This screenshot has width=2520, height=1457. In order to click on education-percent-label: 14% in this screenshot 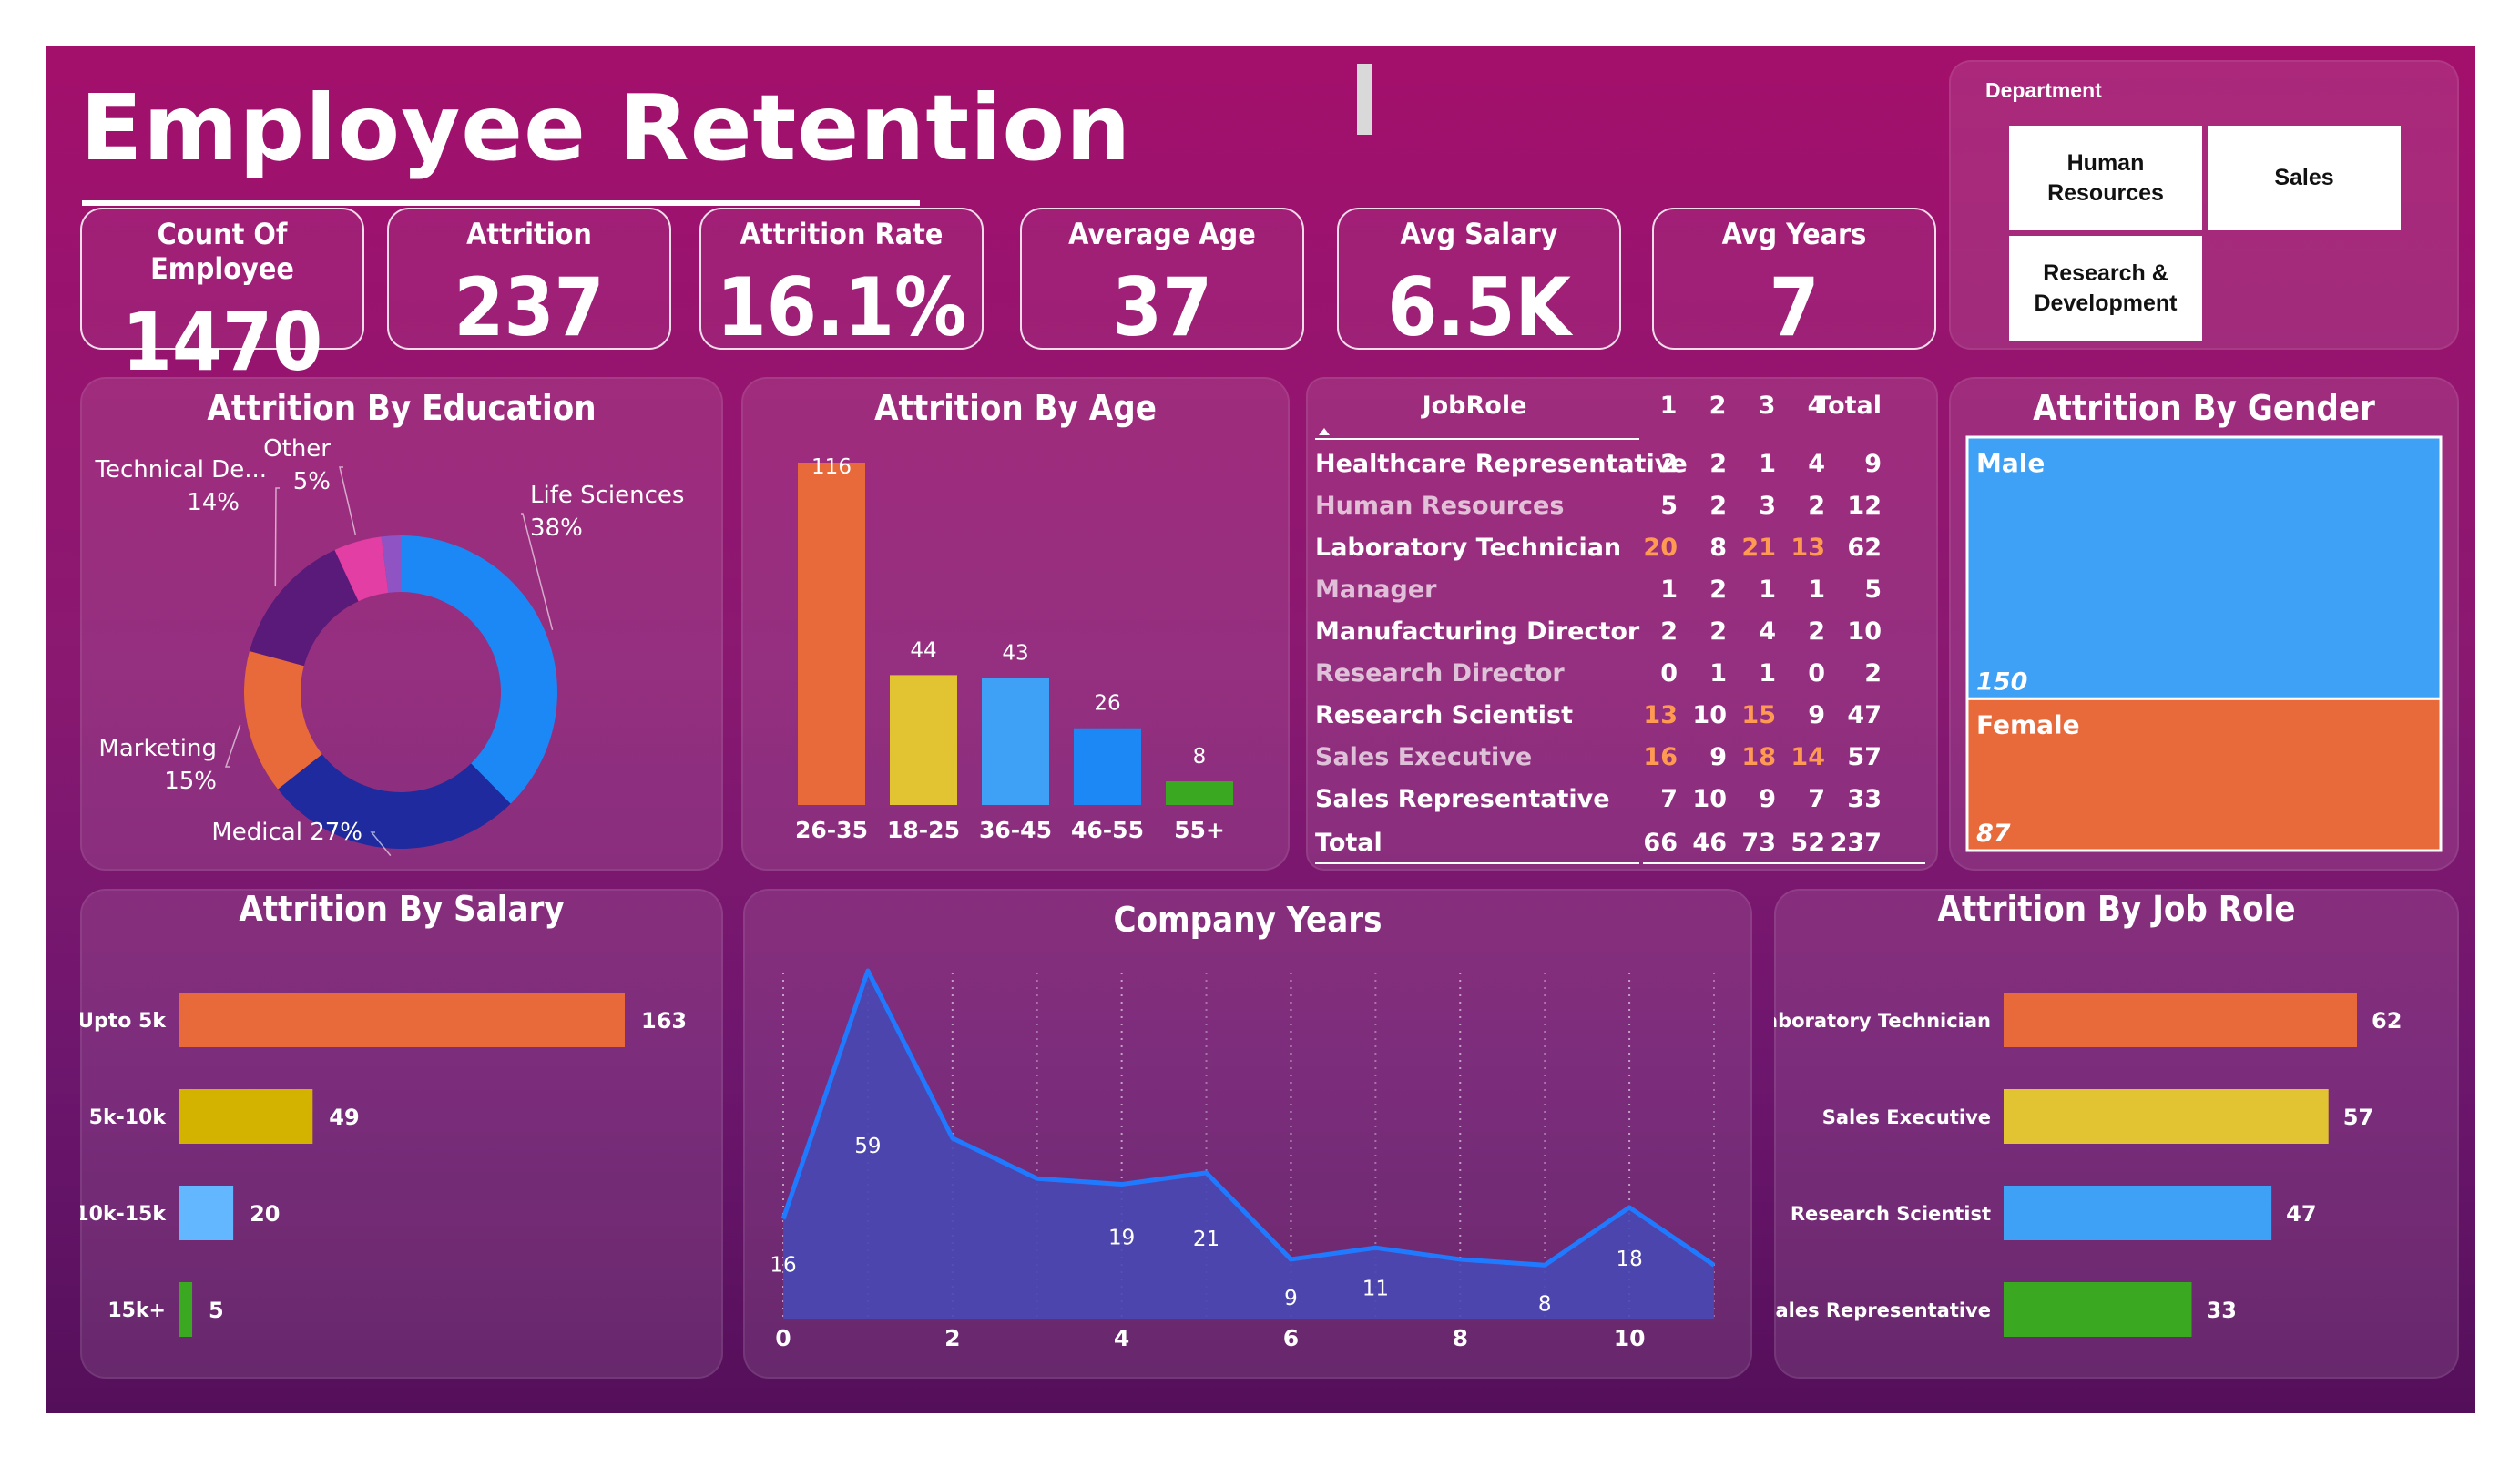, I will do `click(213, 502)`.